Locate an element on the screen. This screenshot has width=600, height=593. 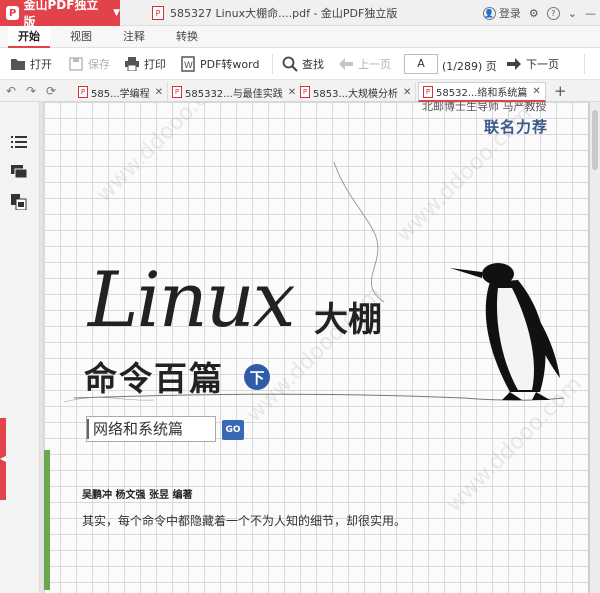
window-controls: 👤 登录 ⚙ ? ⌄ — is located at coordinates (539, 13).